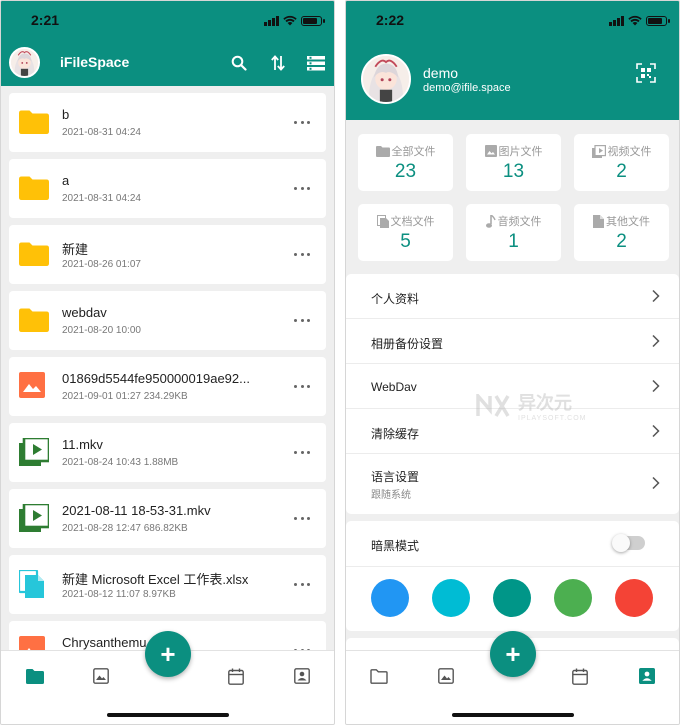 The height and width of the screenshot is (725, 680). Describe the element at coordinates (512, 484) in the screenshot. I see `menu-item: 语言设置 跟随系统` at that location.